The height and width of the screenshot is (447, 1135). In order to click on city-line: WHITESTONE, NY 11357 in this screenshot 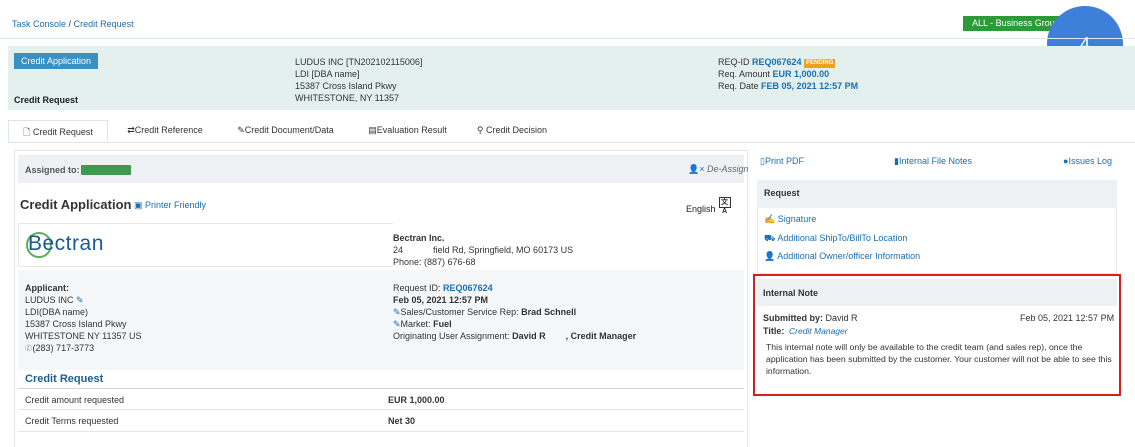, I will do `click(347, 98)`.